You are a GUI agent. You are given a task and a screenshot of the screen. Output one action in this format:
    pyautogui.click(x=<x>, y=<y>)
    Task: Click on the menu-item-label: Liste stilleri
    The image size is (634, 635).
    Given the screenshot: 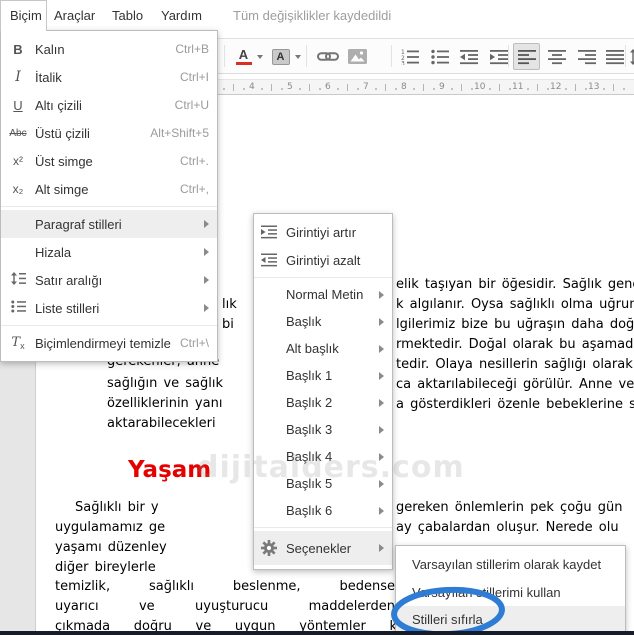 What is the action you would take?
    pyautogui.click(x=67, y=308)
    